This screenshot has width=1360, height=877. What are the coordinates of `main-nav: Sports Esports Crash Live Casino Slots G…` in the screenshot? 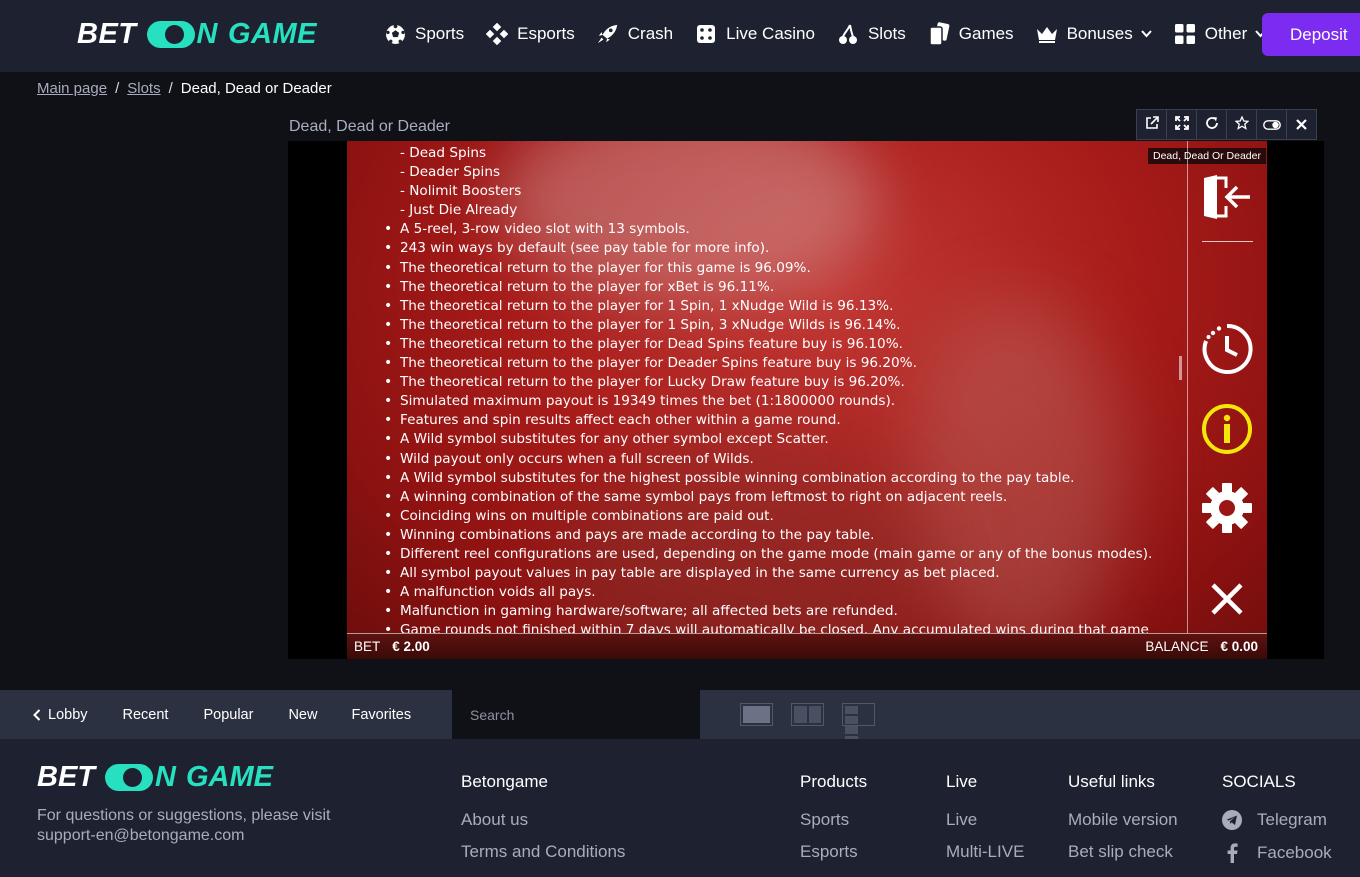 It's located at (836, 34).